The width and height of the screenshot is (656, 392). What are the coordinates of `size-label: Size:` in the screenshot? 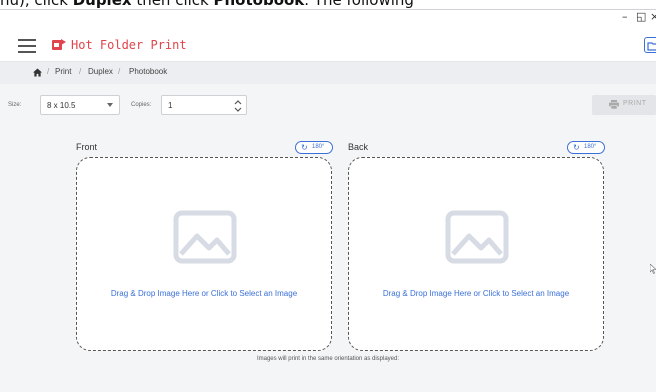 It's located at (15, 105).